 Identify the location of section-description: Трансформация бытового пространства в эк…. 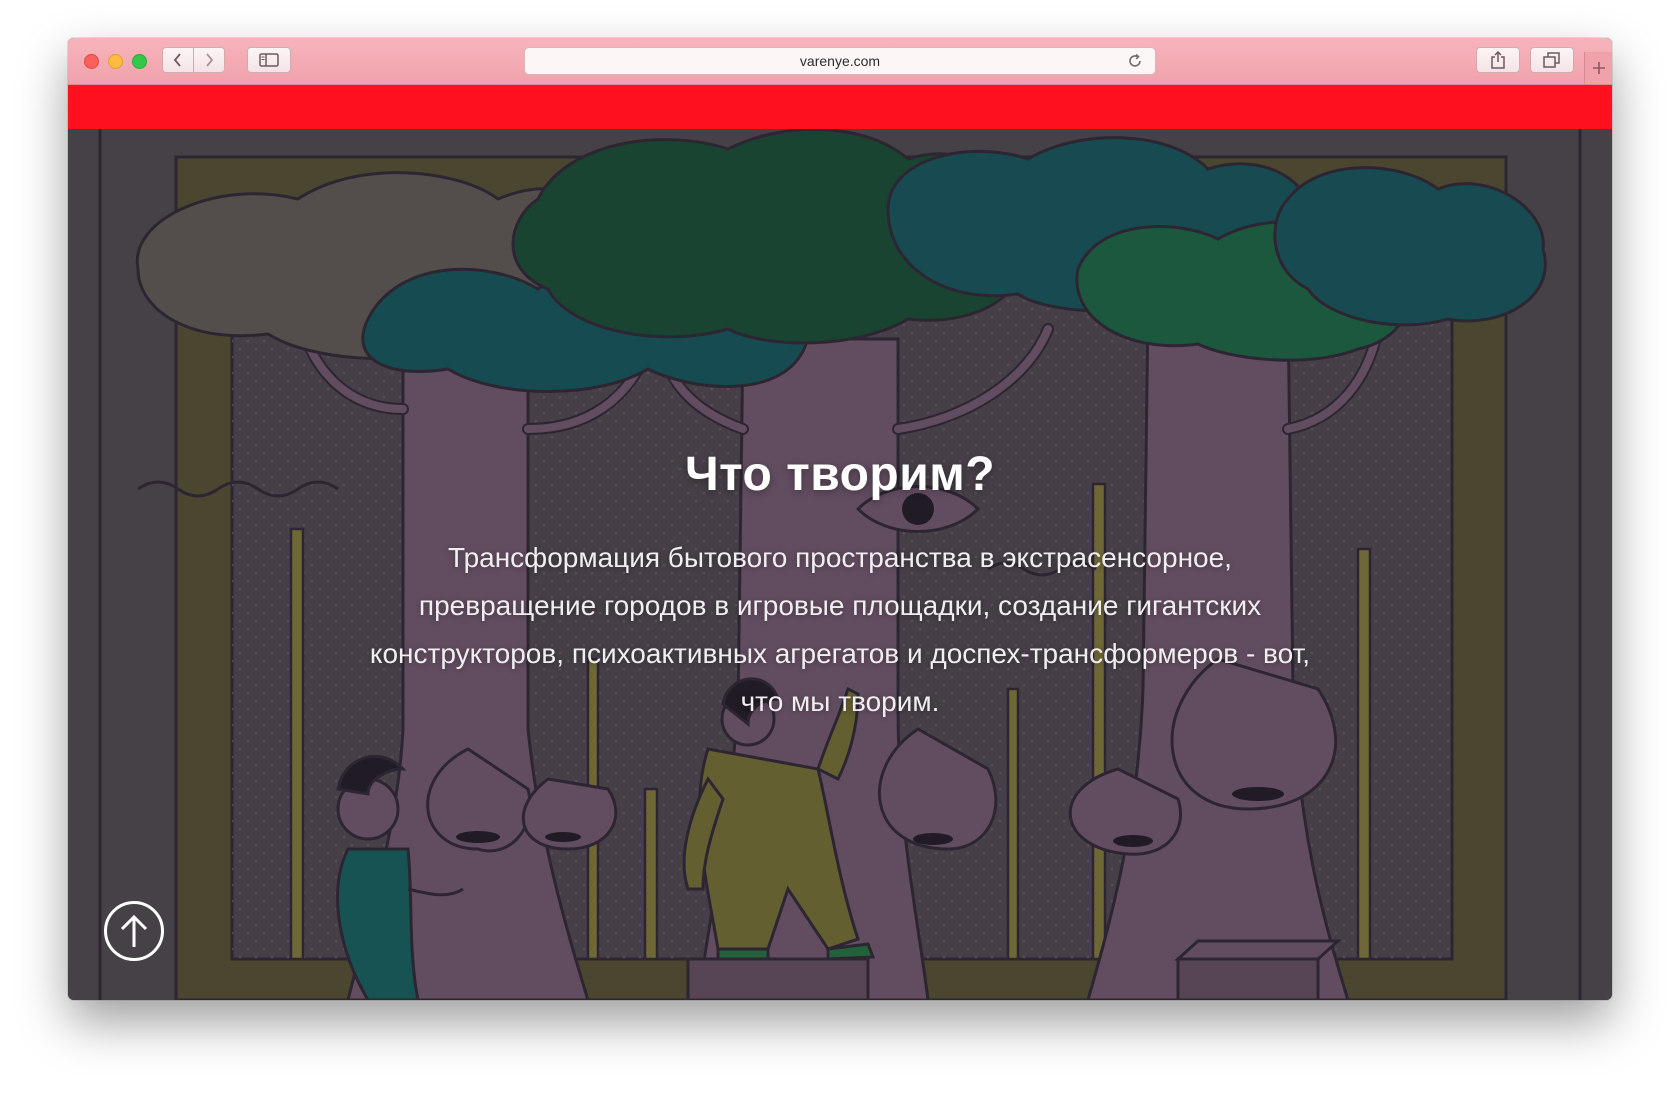
(840, 629).